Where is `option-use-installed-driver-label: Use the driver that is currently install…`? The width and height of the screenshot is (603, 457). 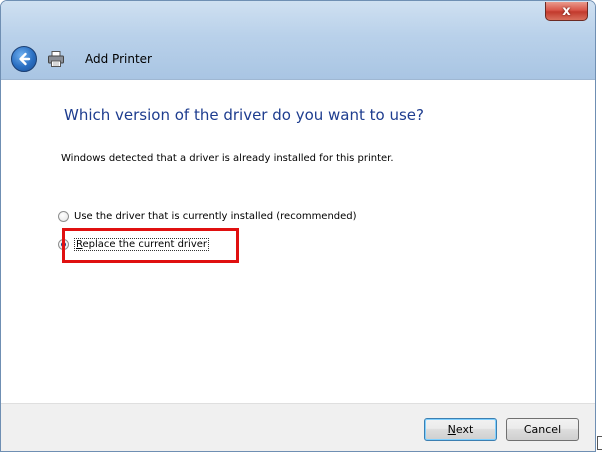 option-use-installed-driver-label: Use the driver that is currently install… is located at coordinates (215, 216).